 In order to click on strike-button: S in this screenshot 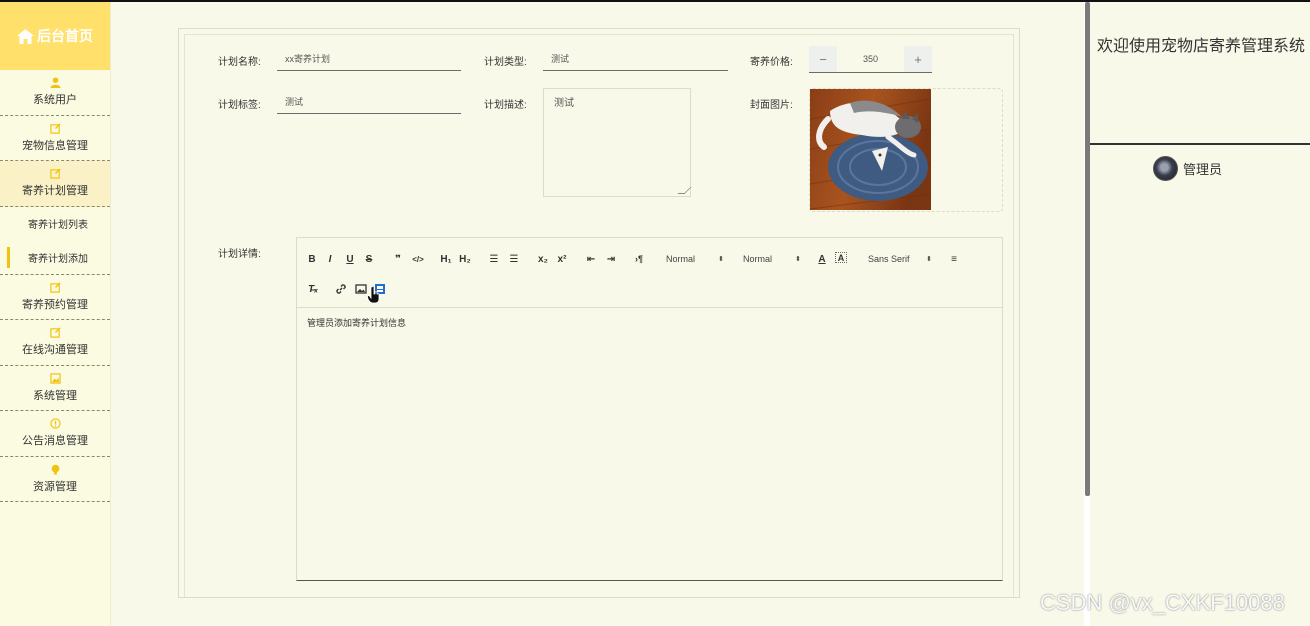, I will do `click(369, 259)`.